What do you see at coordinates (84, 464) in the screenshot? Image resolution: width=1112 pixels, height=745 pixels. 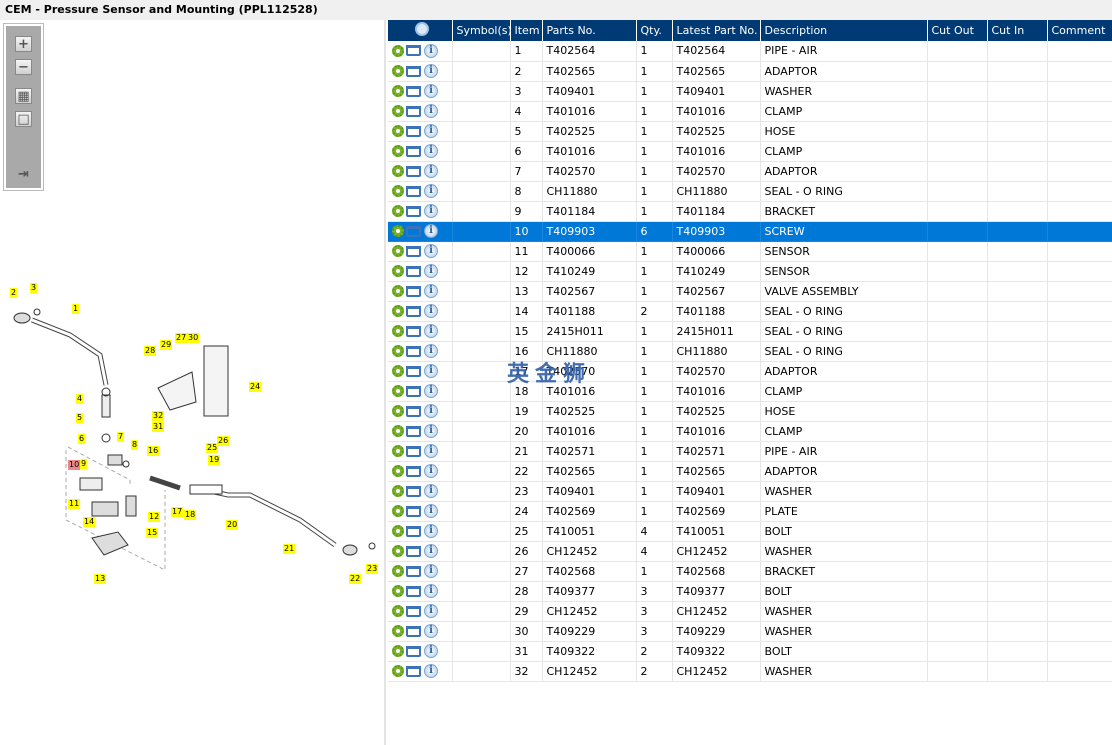 I see `callout-9: 9` at bounding box center [84, 464].